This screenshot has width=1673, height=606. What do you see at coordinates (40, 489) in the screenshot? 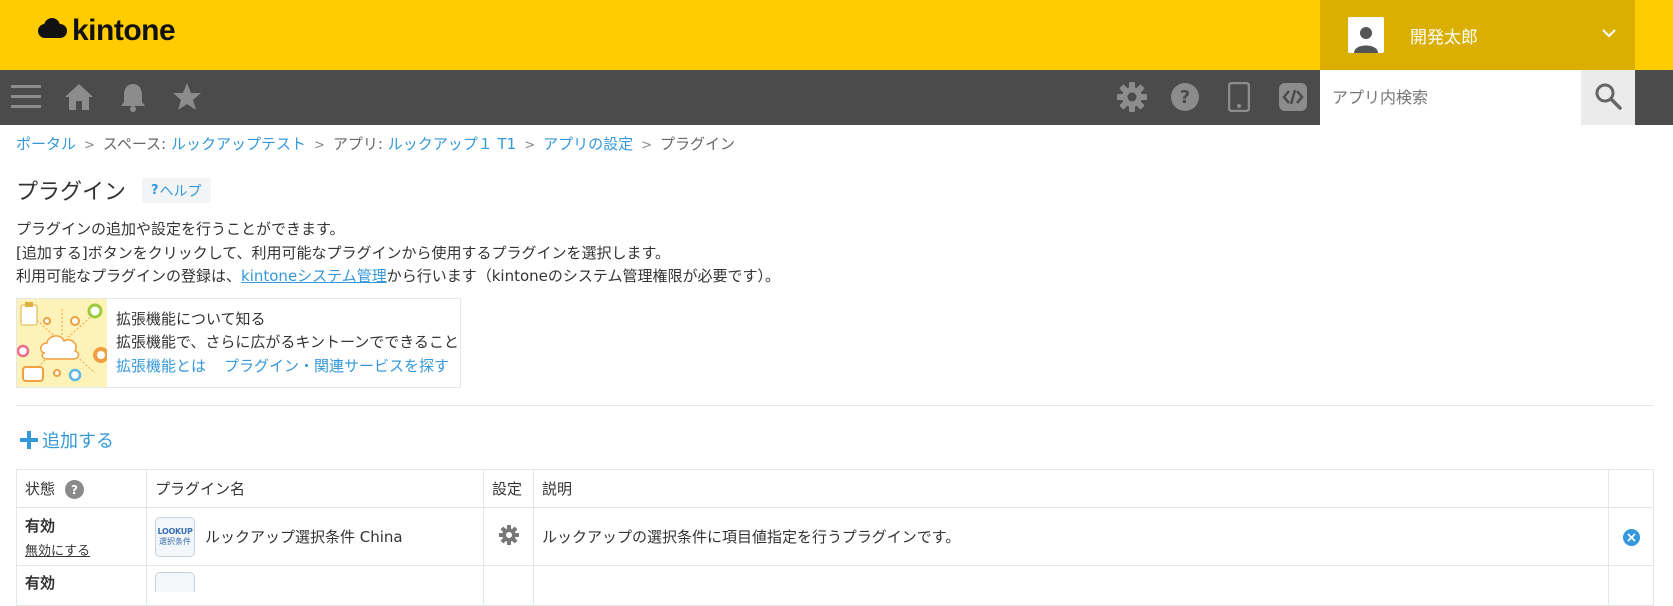
I see `column-header-status-label: 状態` at bounding box center [40, 489].